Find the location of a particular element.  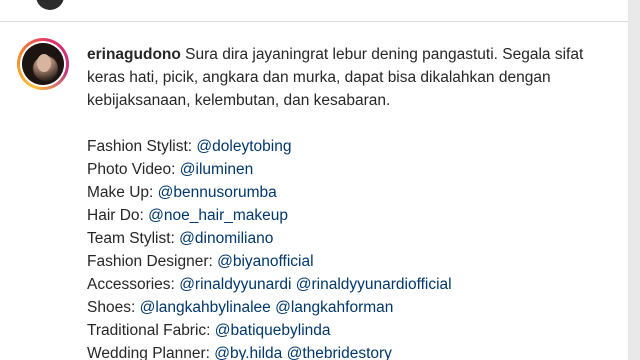

mention-link: @batiquebylinda is located at coordinates (273, 330).